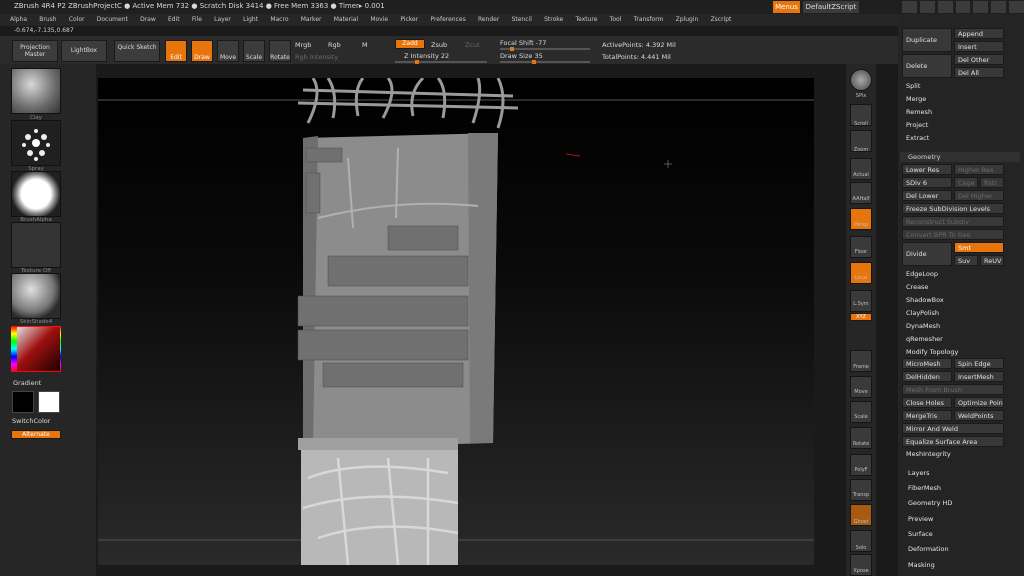  What do you see at coordinates (36, 143) in the screenshot?
I see `stroke-thumbnail` at bounding box center [36, 143].